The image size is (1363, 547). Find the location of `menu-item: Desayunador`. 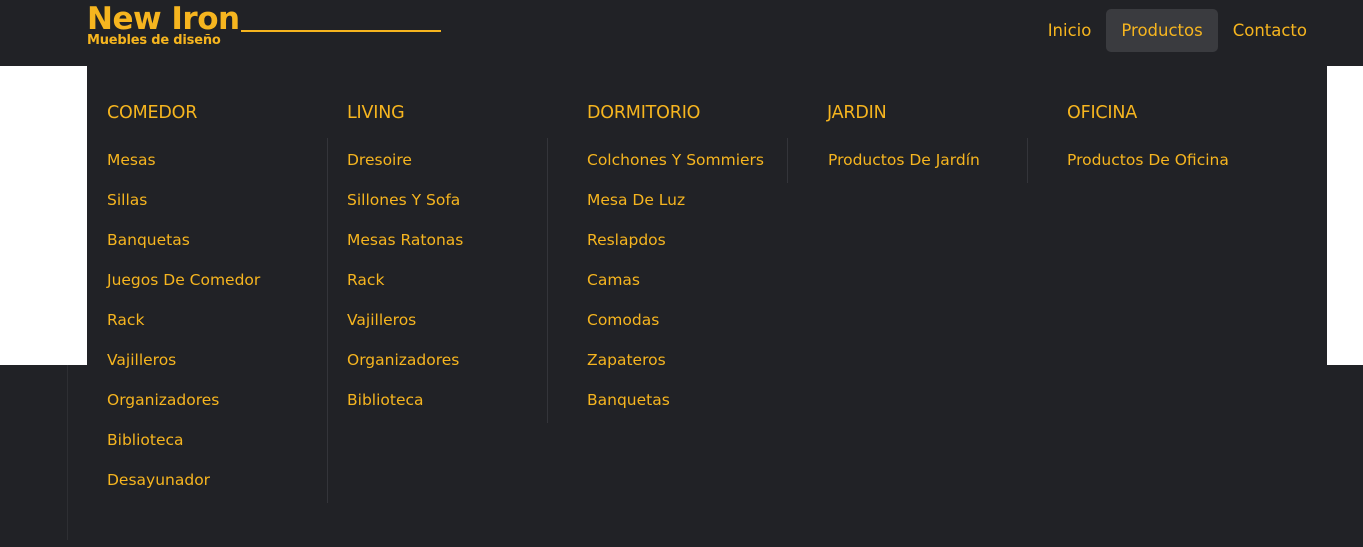

menu-item: Desayunador is located at coordinates (207, 480).